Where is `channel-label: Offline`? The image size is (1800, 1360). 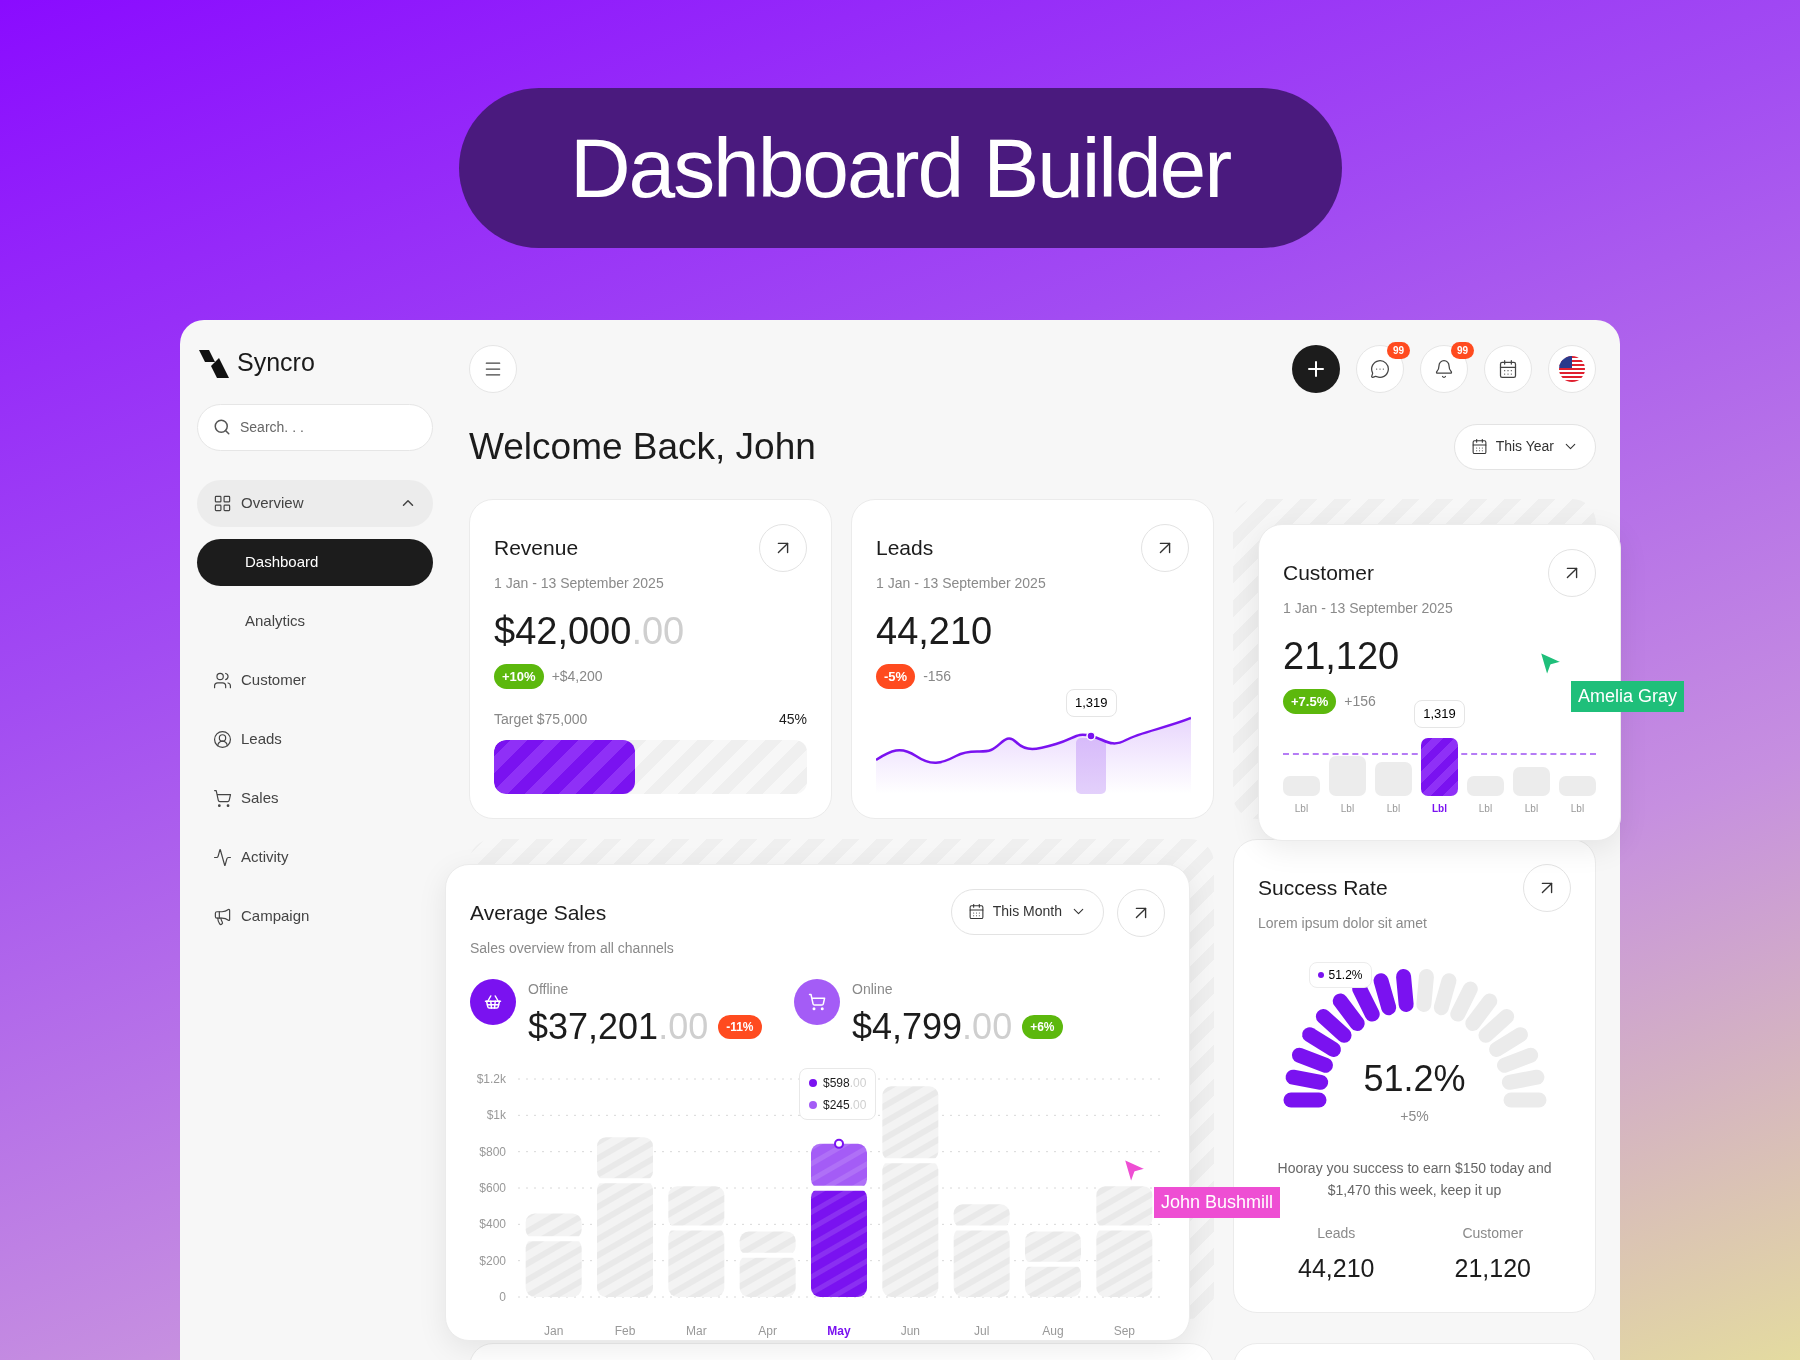 channel-label: Offline is located at coordinates (549, 989).